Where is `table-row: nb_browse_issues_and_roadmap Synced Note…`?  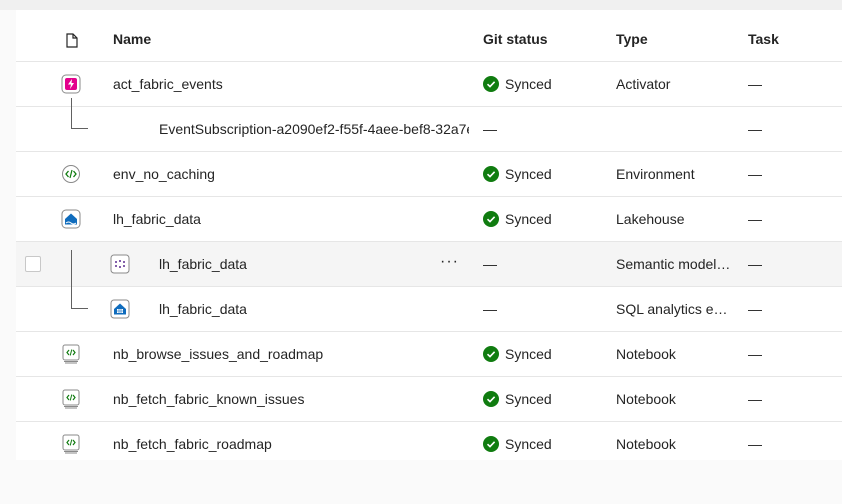
table-row: nb_browse_issues_and_roadmap Synced Note… is located at coordinates (429, 354).